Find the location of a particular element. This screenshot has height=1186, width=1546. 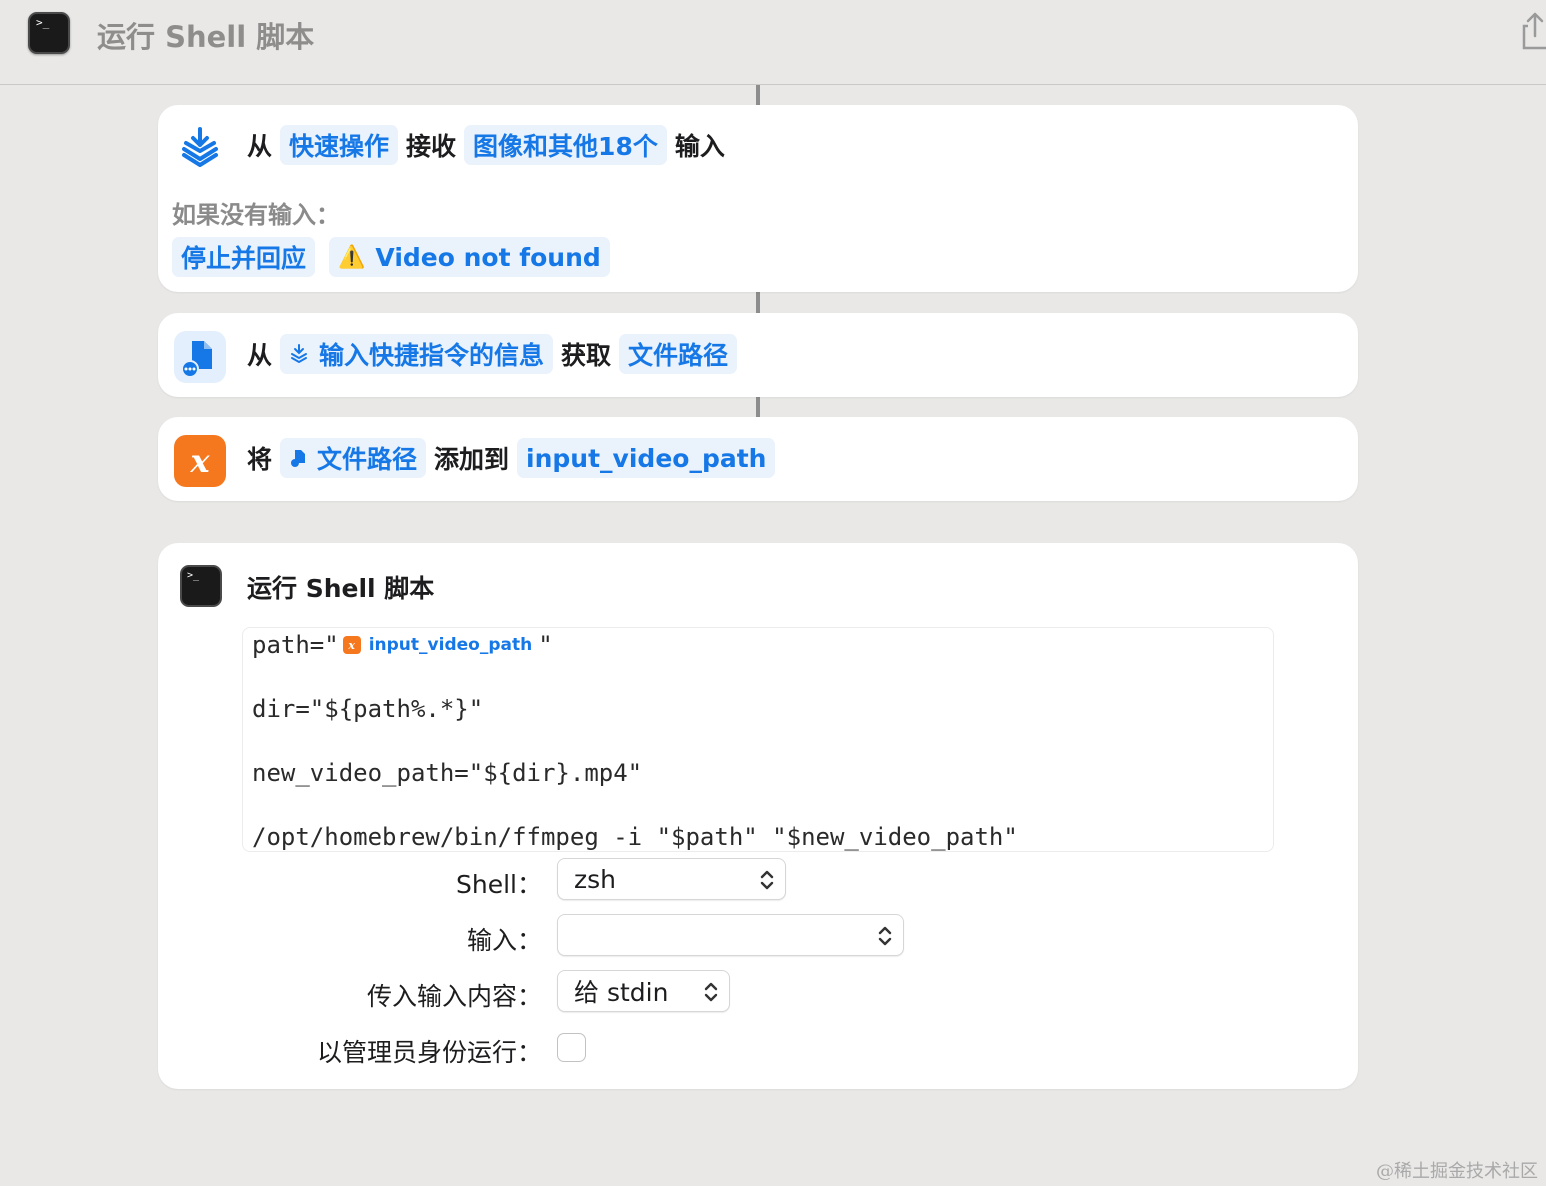

watermark: @稀土掘金技术社区 is located at coordinates (1457, 1171).